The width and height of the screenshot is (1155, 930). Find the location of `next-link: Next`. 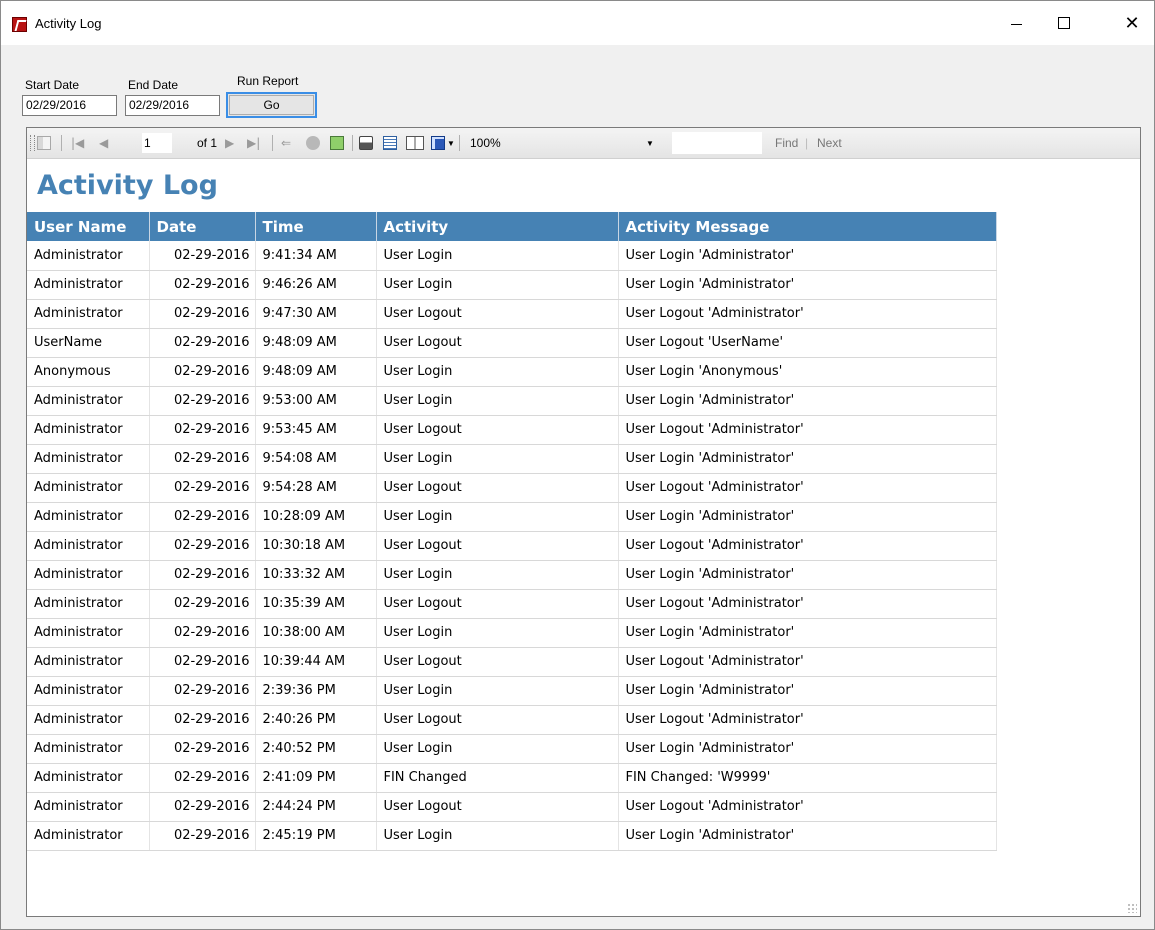

next-link: Next is located at coordinates (829, 143).